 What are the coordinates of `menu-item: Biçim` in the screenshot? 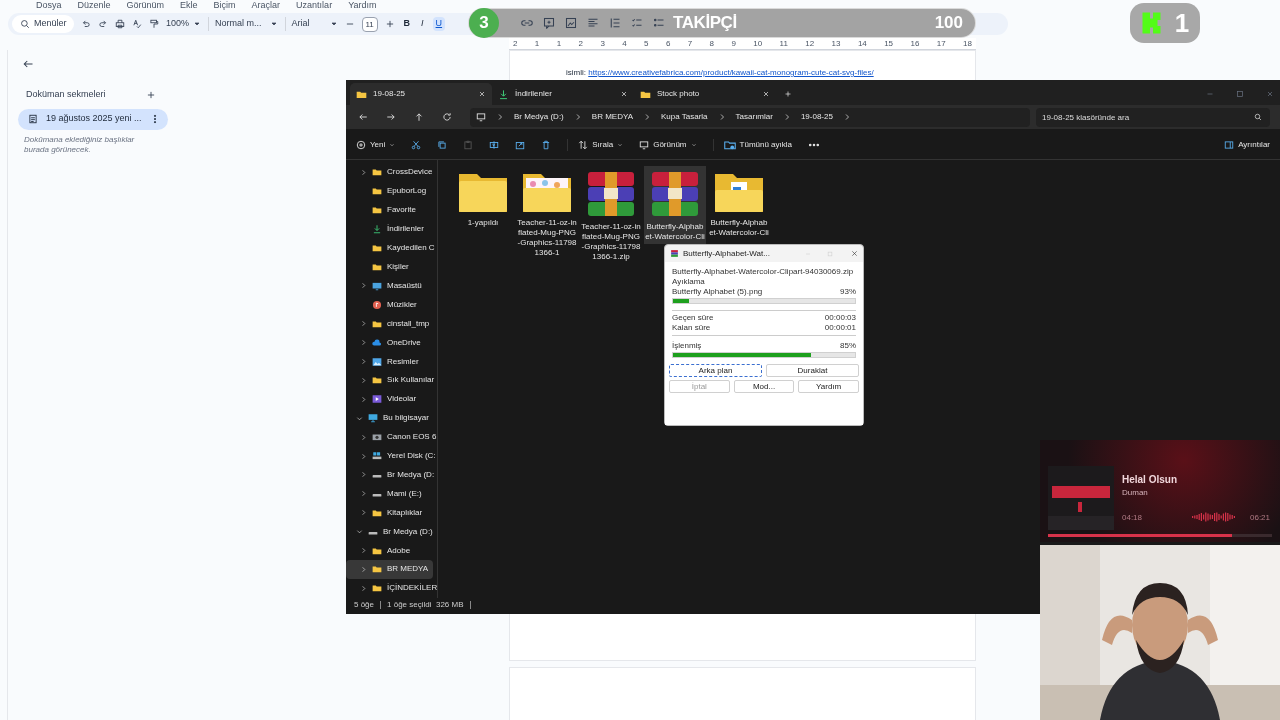 It's located at (224, 5).